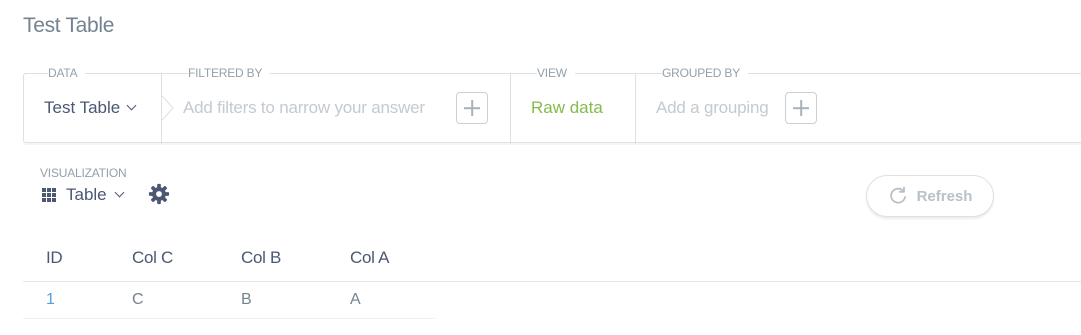  Describe the element at coordinates (556, 73) in the screenshot. I see `view-label: VIEW` at that location.